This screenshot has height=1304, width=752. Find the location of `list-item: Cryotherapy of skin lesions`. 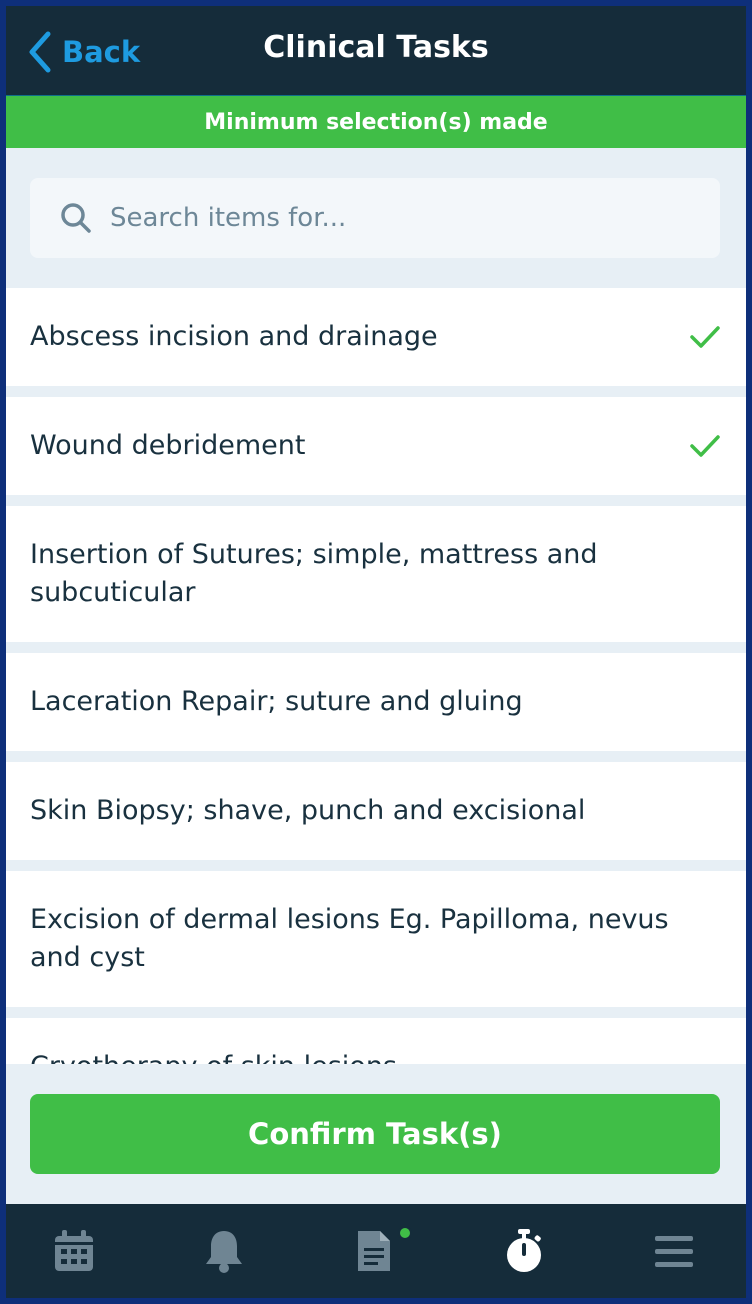

list-item: Cryotherapy of skin lesions is located at coordinates (376, 1041).